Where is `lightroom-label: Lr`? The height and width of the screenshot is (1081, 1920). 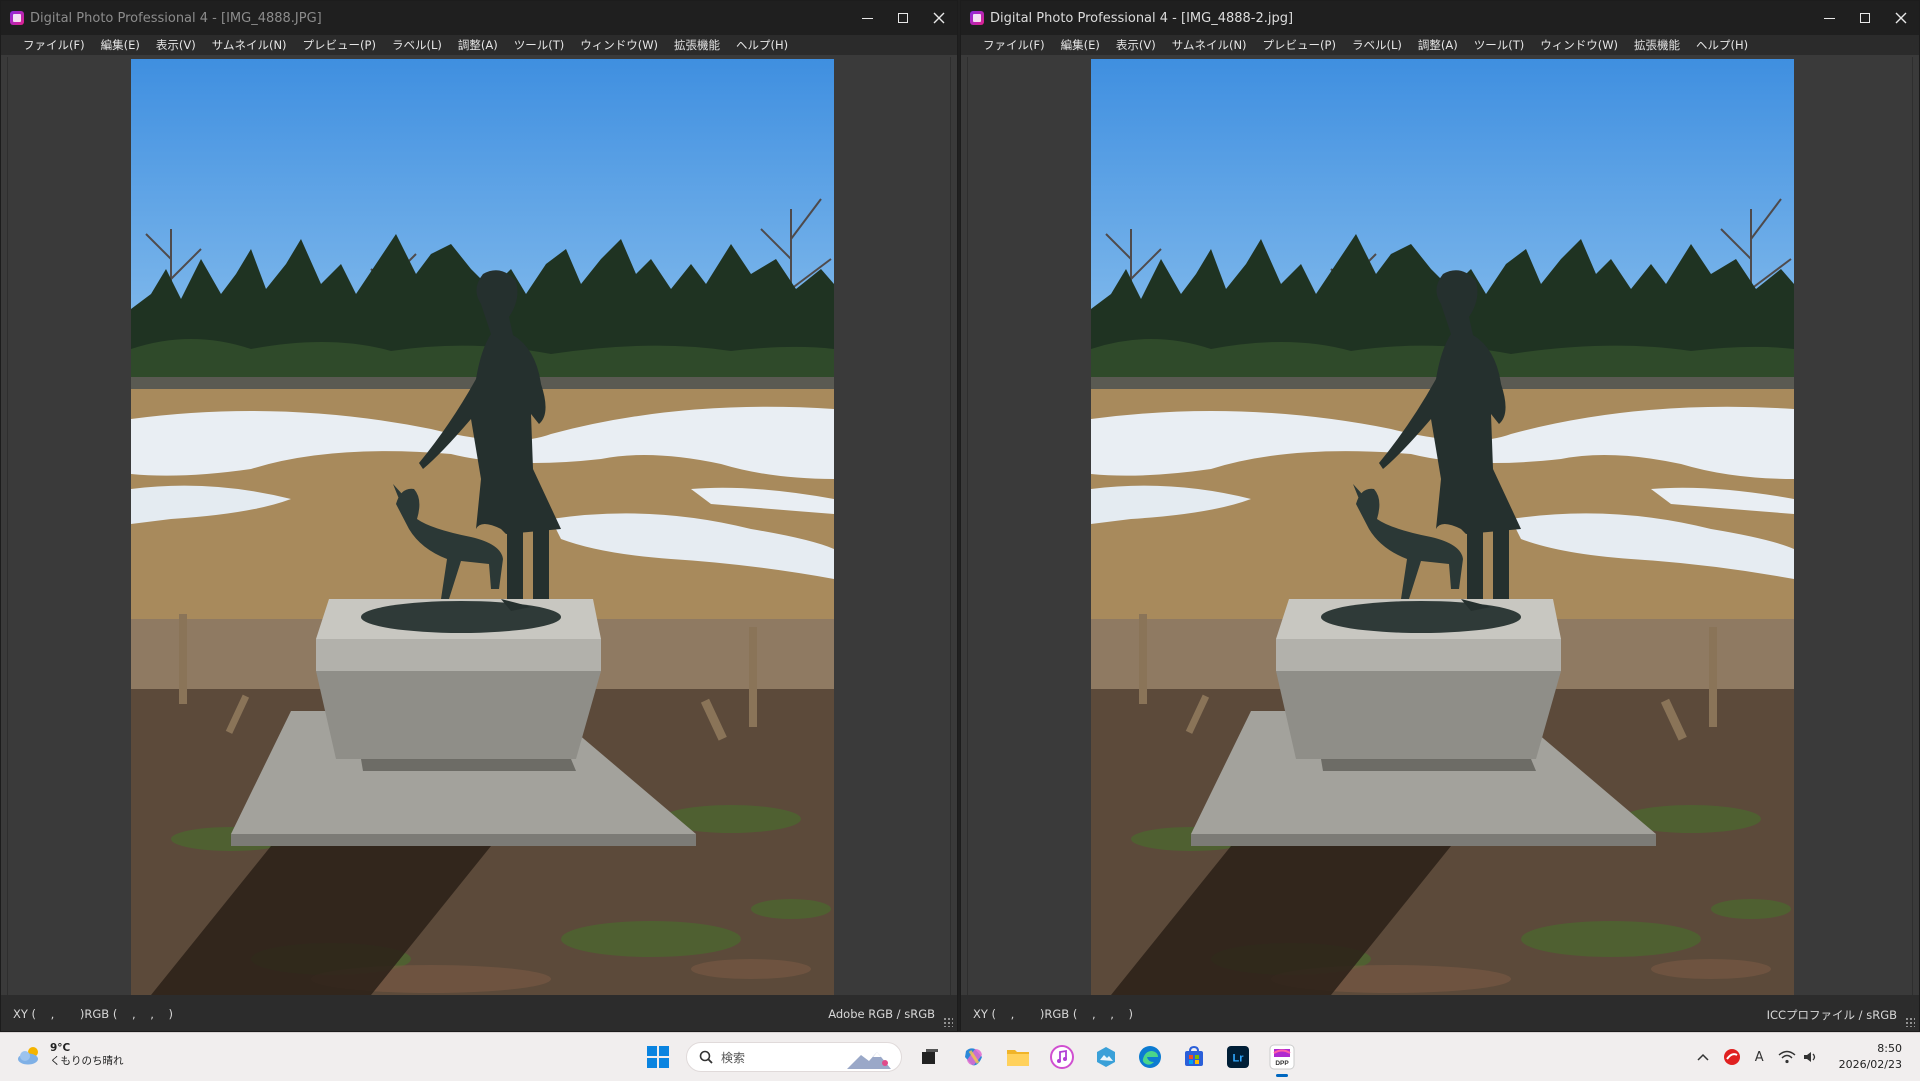
lightroom-label: Lr is located at coordinates (1239, 1059).